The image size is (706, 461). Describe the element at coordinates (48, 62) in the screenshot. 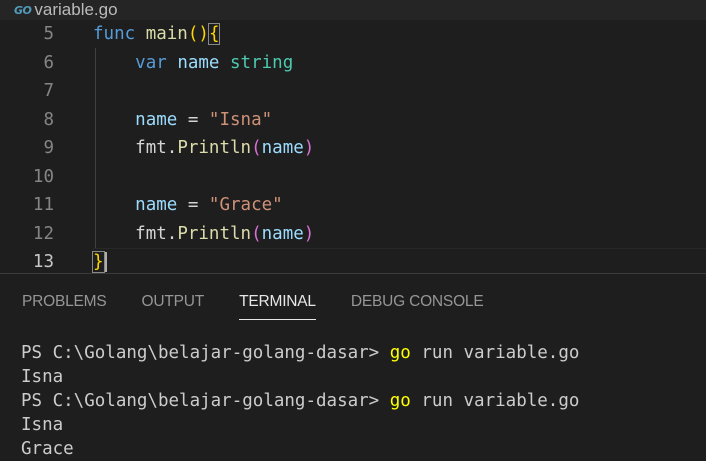

I see `line-number: 6` at that location.